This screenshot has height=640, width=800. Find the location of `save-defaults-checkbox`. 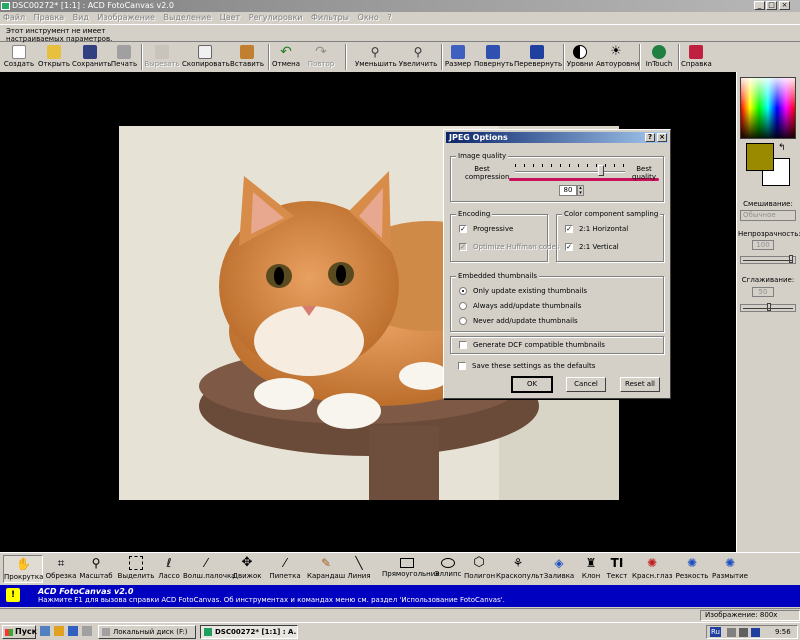

save-defaults-checkbox is located at coordinates (462, 366).